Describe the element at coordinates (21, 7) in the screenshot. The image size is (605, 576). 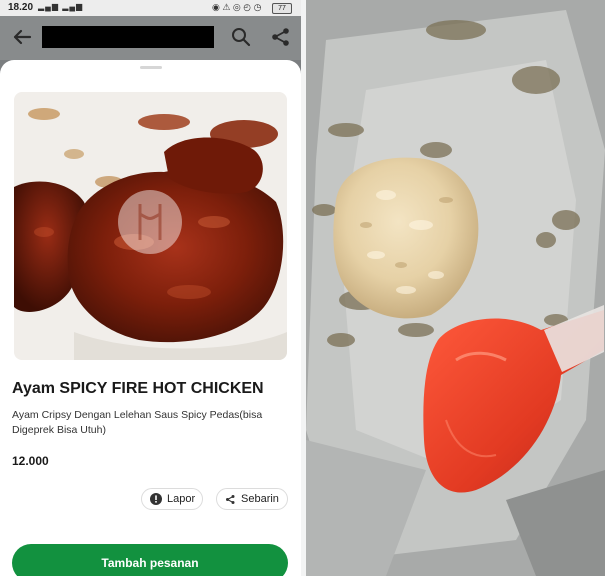
I see `status-time: 18.20` at that location.